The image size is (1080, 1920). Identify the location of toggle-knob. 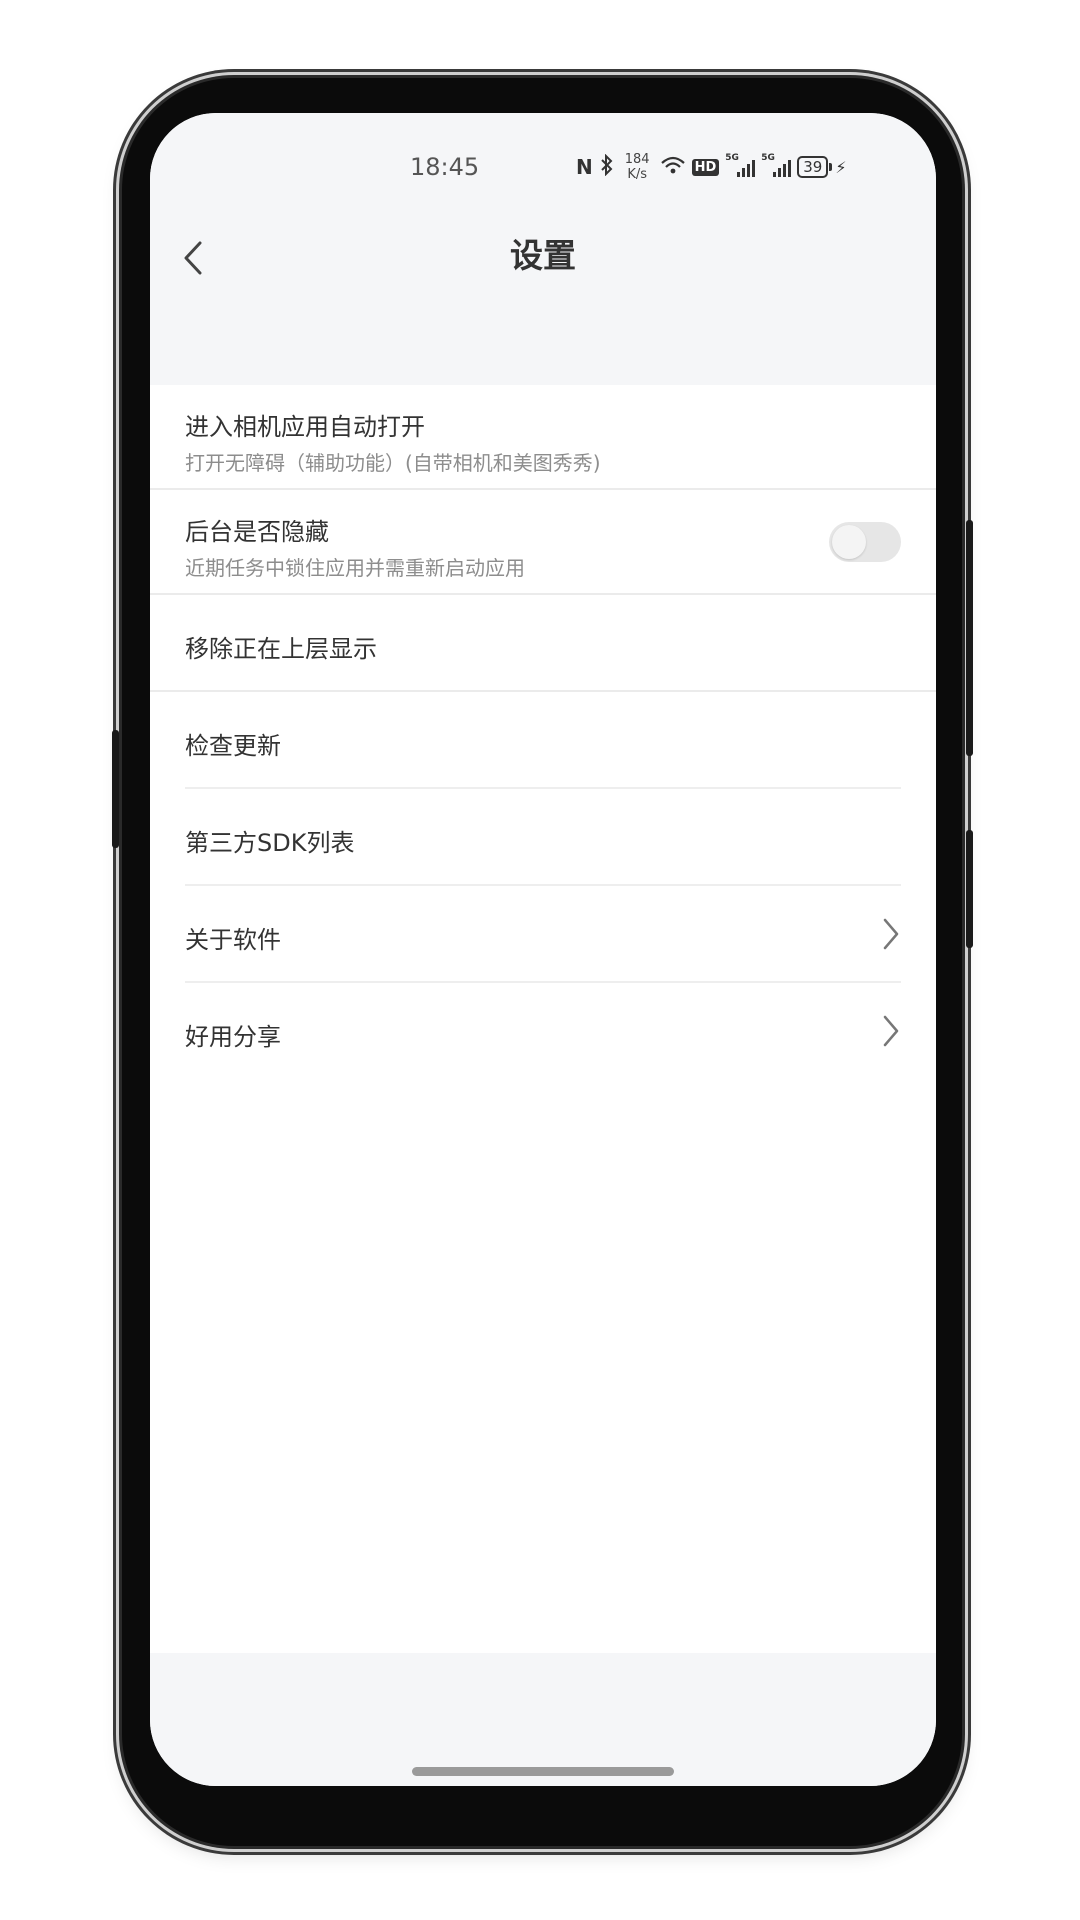
(849, 542).